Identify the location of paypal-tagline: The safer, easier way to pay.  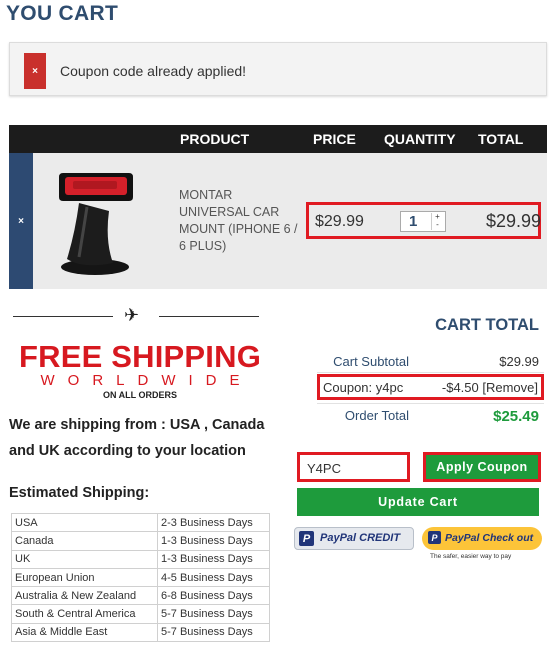
(471, 556).